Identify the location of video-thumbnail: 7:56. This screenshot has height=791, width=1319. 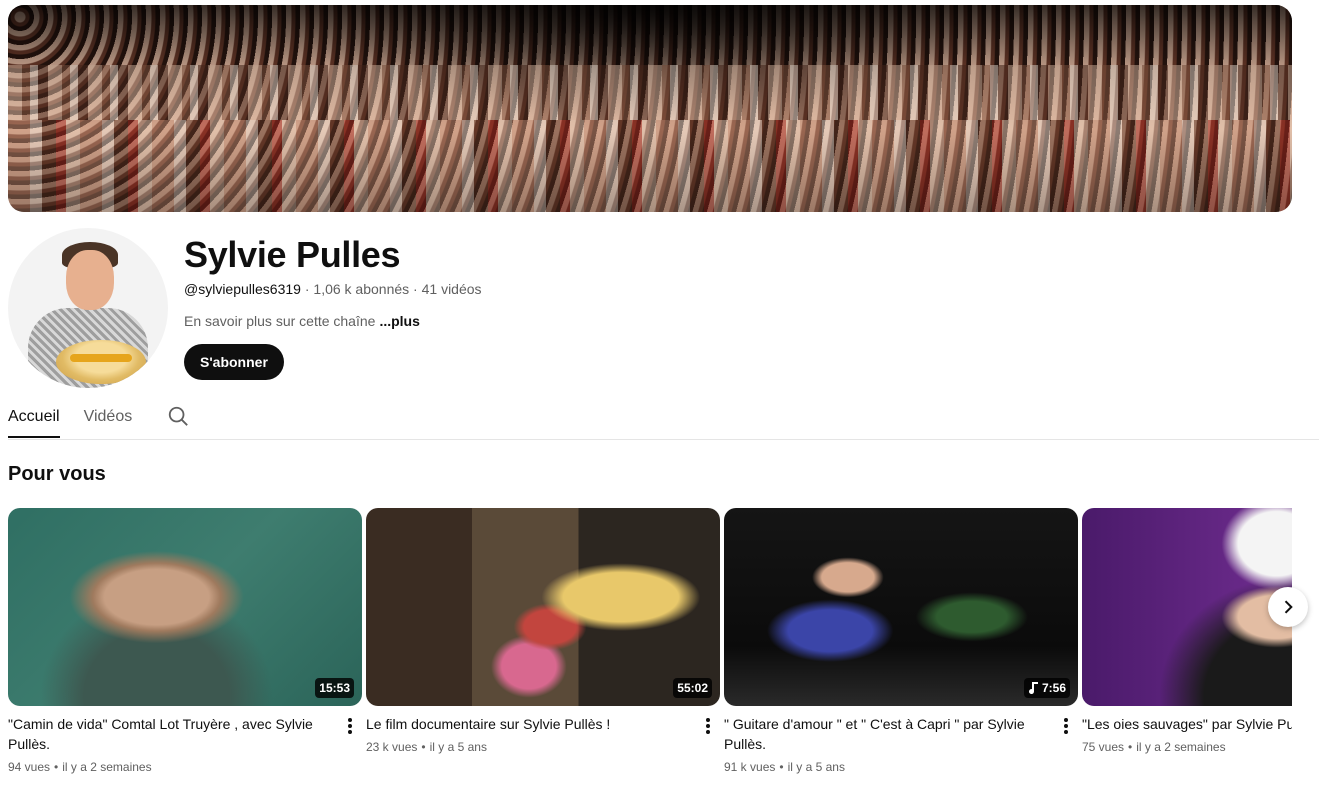
(901, 607).